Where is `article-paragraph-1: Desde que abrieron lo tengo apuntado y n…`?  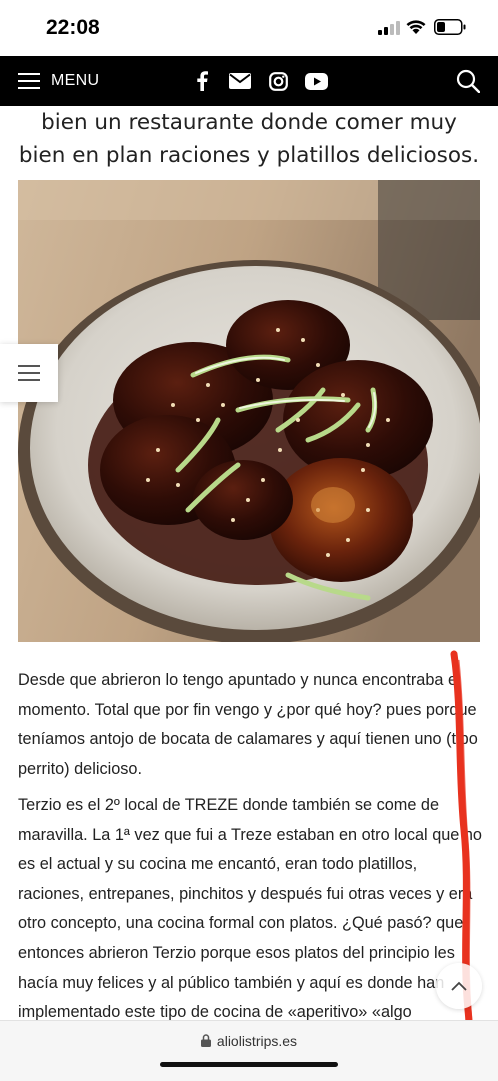 article-paragraph-1: Desde que abrieron lo tengo apuntado y n… is located at coordinates (248, 724).